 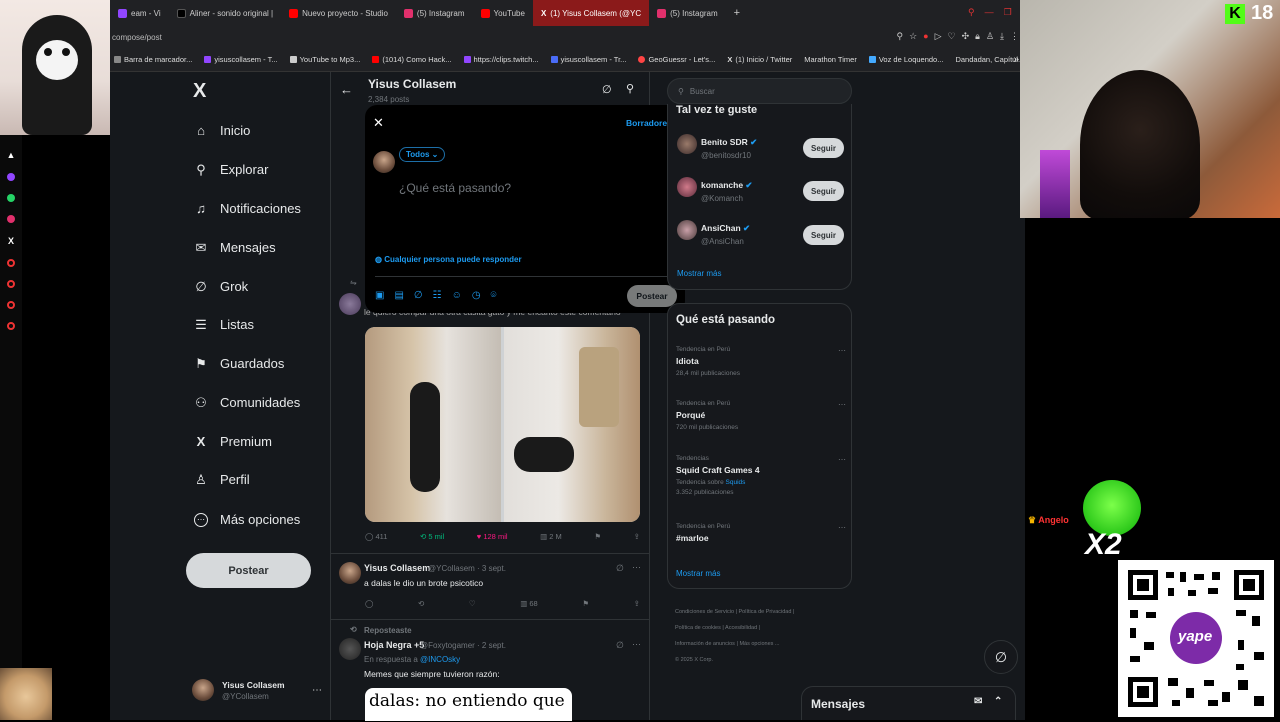 I want to click on account-switcher: Yisus Collasem @YCollasem ⋯, so click(x=257, y=690).